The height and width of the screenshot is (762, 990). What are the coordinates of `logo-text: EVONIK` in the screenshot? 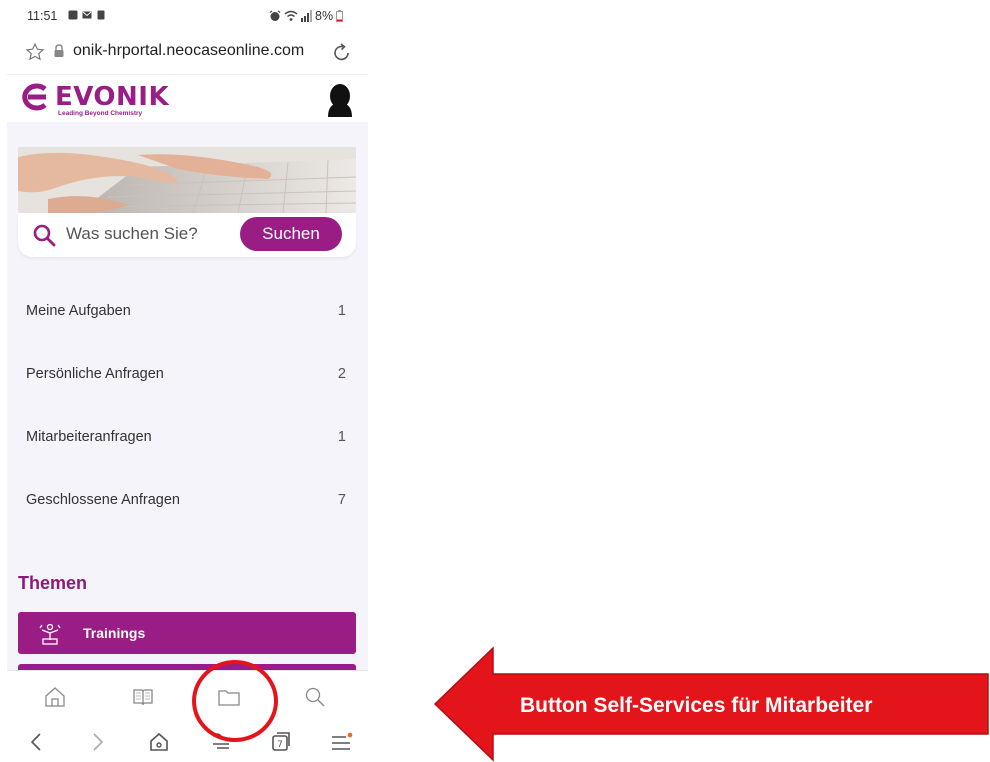 It's located at (112, 97).